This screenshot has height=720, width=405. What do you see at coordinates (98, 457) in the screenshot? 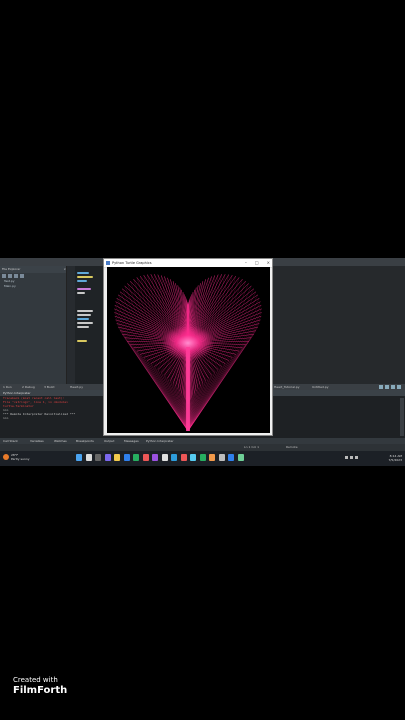
I see `task-view-icon` at bounding box center [98, 457].